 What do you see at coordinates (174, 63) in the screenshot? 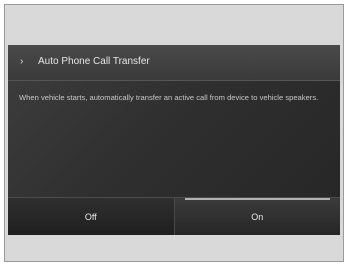
I see `settings-header: › Auto Phone Call Transfer` at bounding box center [174, 63].